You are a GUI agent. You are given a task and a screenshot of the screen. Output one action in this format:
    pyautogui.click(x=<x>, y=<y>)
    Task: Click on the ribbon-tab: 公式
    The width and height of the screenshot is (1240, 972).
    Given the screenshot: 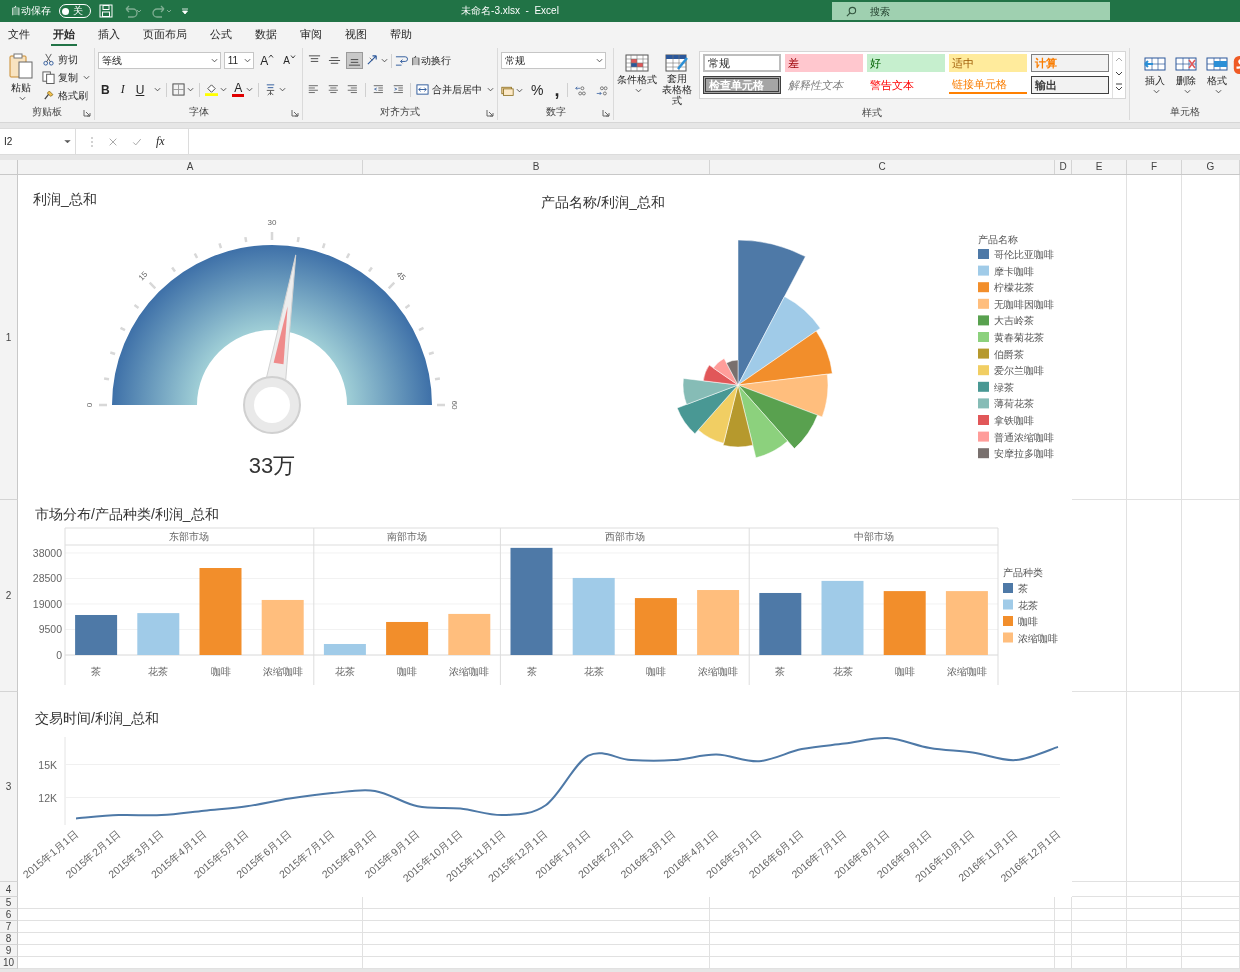 What is the action you would take?
    pyautogui.click(x=221, y=34)
    